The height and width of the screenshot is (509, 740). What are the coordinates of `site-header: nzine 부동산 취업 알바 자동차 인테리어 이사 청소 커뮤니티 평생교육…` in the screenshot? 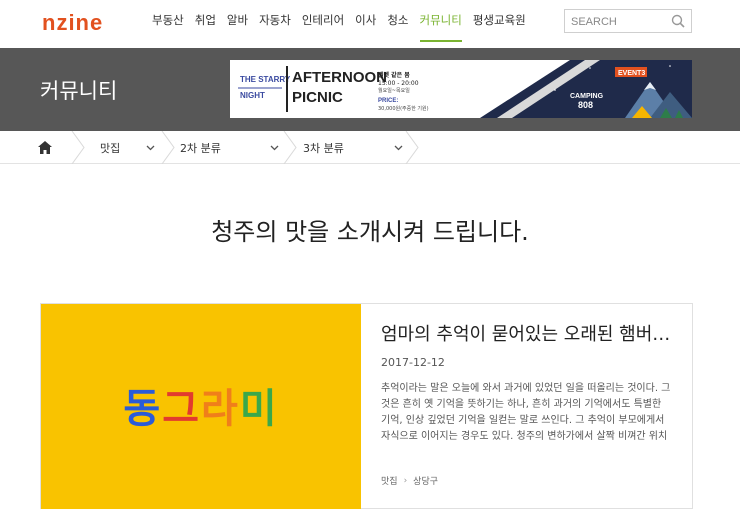 It's located at (370, 24).